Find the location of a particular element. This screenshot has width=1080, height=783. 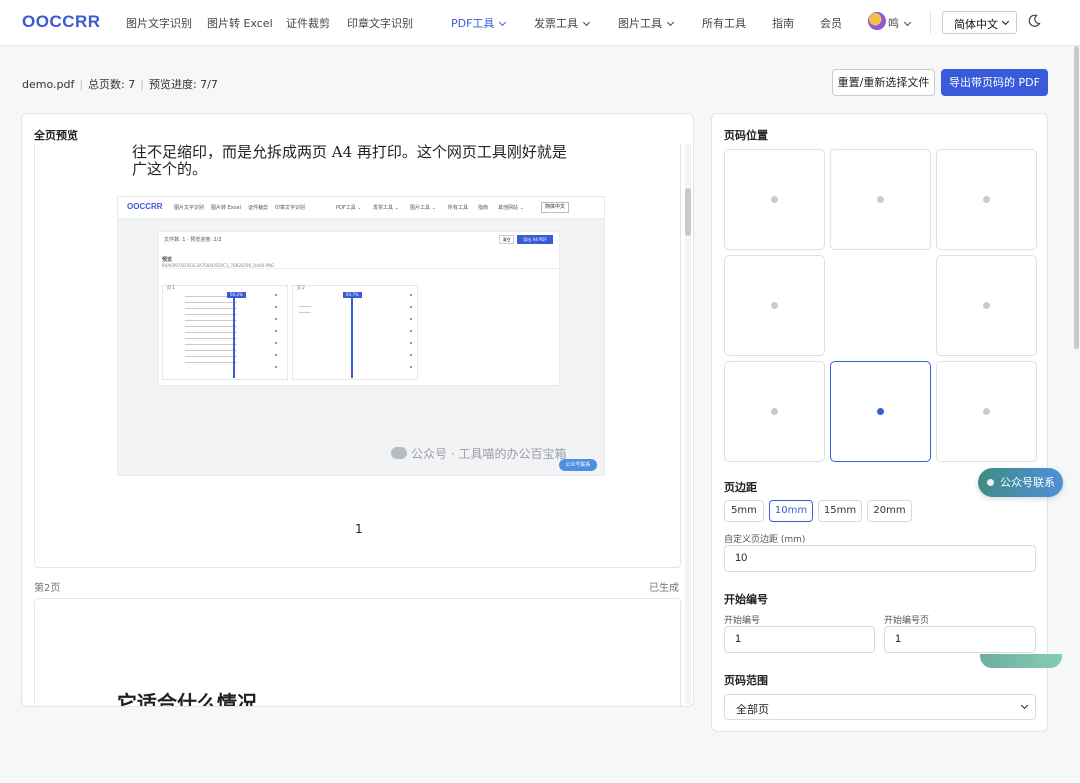

total-pages: 总页数: 7 is located at coordinates (112, 84).